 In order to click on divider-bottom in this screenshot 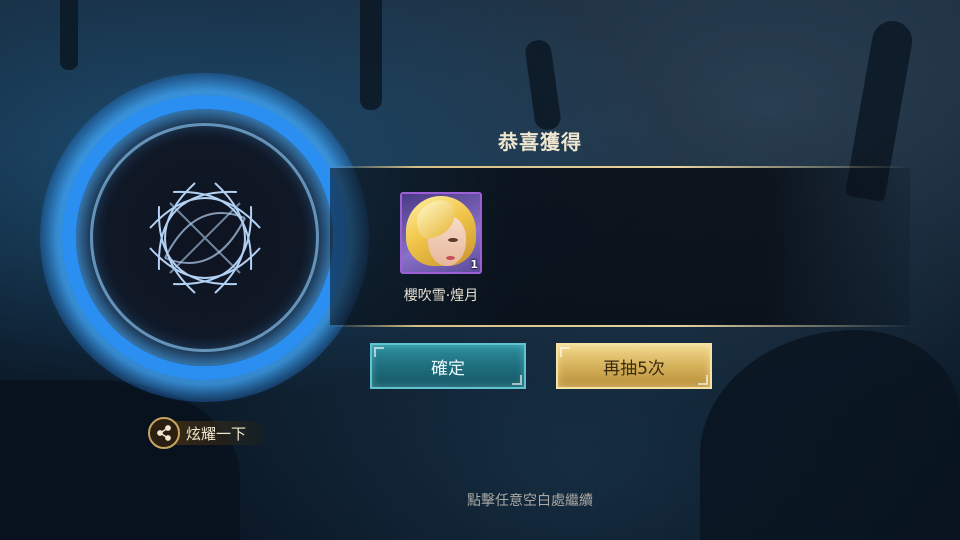, I will do `click(620, 326)`.